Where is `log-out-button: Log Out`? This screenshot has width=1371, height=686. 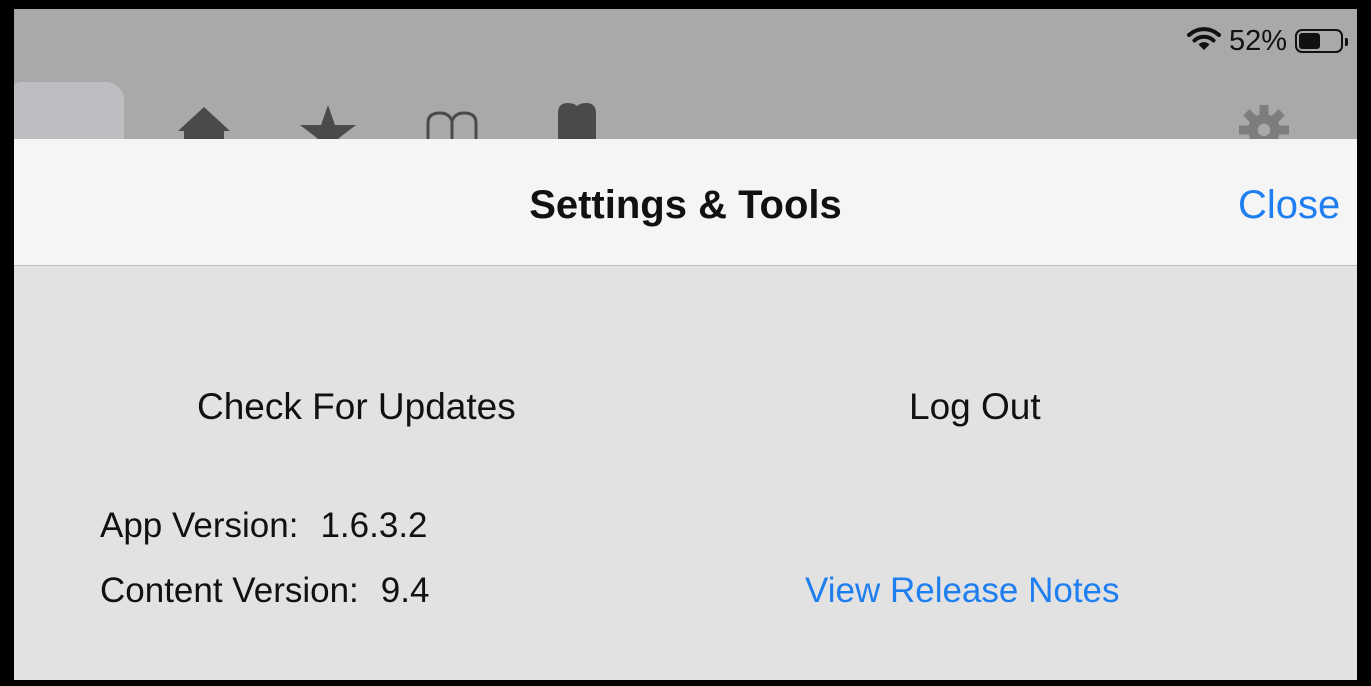 log-out-button: Log Out is located at coordinates (975, 407).